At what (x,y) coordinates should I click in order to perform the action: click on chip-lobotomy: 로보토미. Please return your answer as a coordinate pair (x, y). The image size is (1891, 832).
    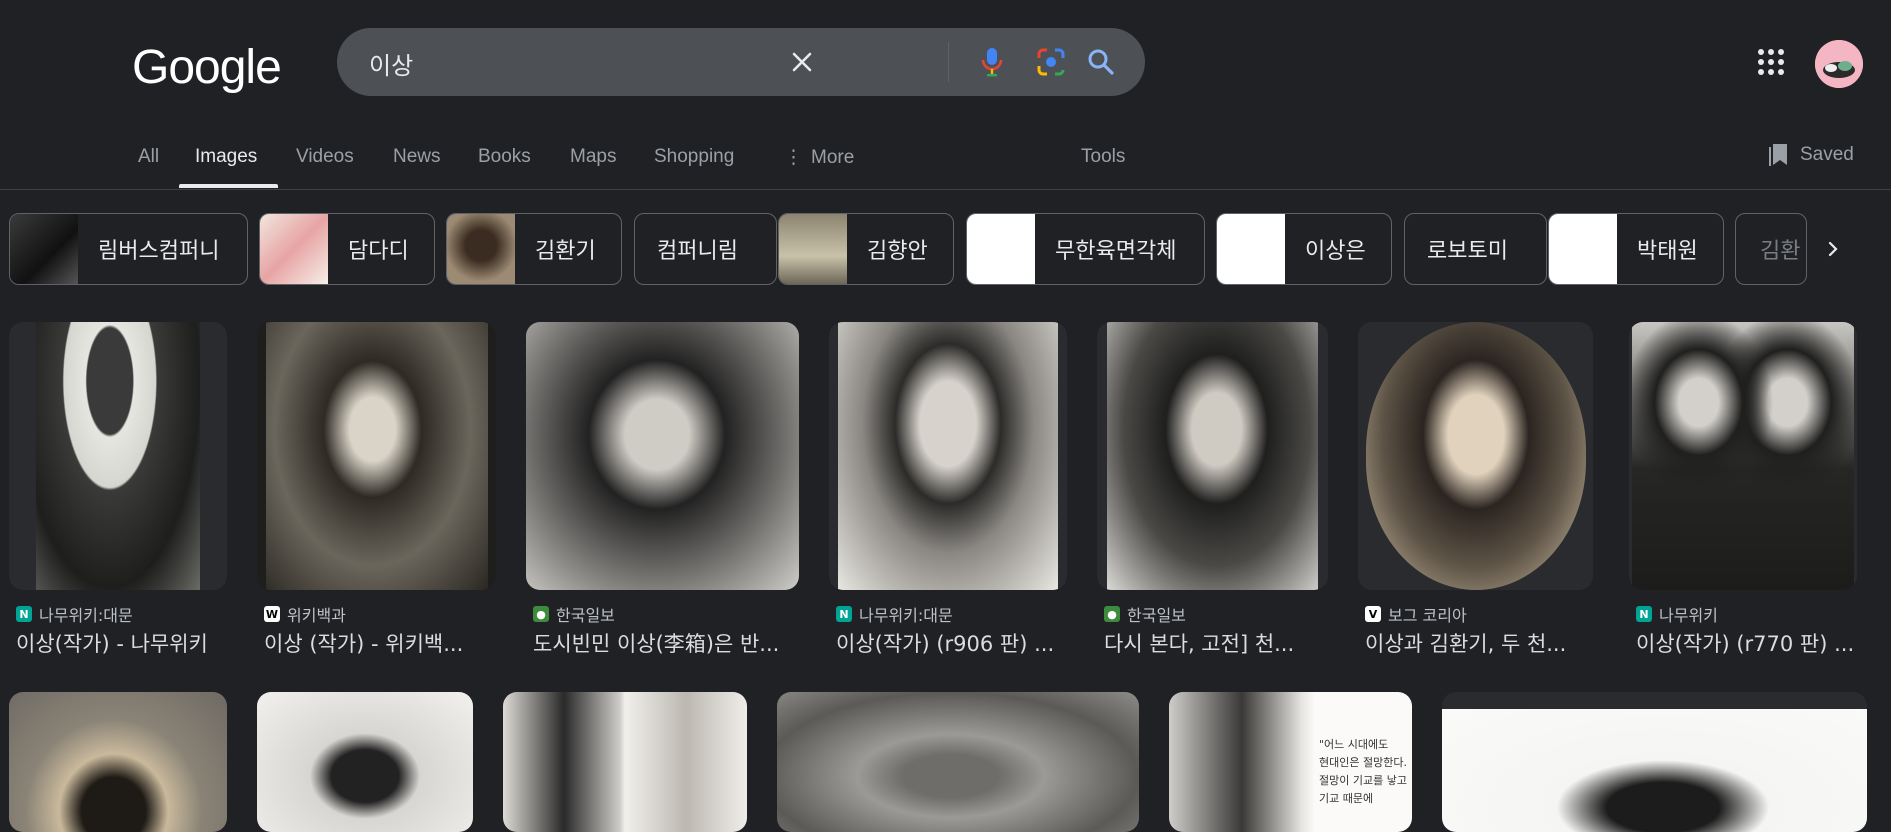
    Looking at the image, I should click on (1475, 249).